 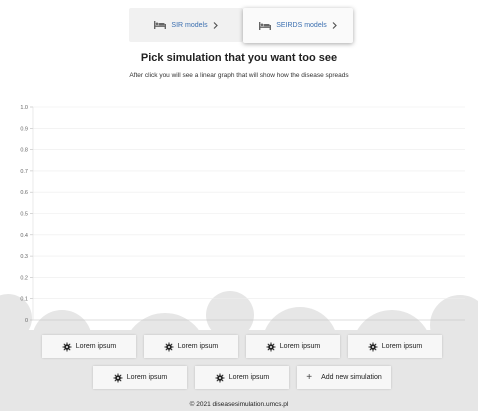 What do you see at coordinates (24, 300) in the screenshot?
I see `chart-y-tick-label: 0.1` at bounding box center [24, 300].